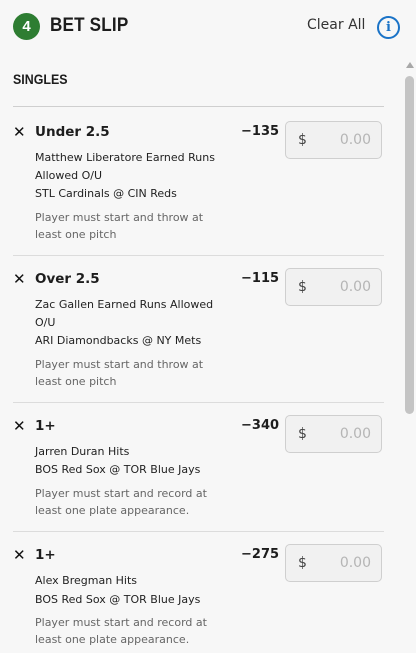 This screenshot has width=416, height=653. Describe the element at coordinates (260, 278) in the screenshot. I see `odds: −115` at that location.